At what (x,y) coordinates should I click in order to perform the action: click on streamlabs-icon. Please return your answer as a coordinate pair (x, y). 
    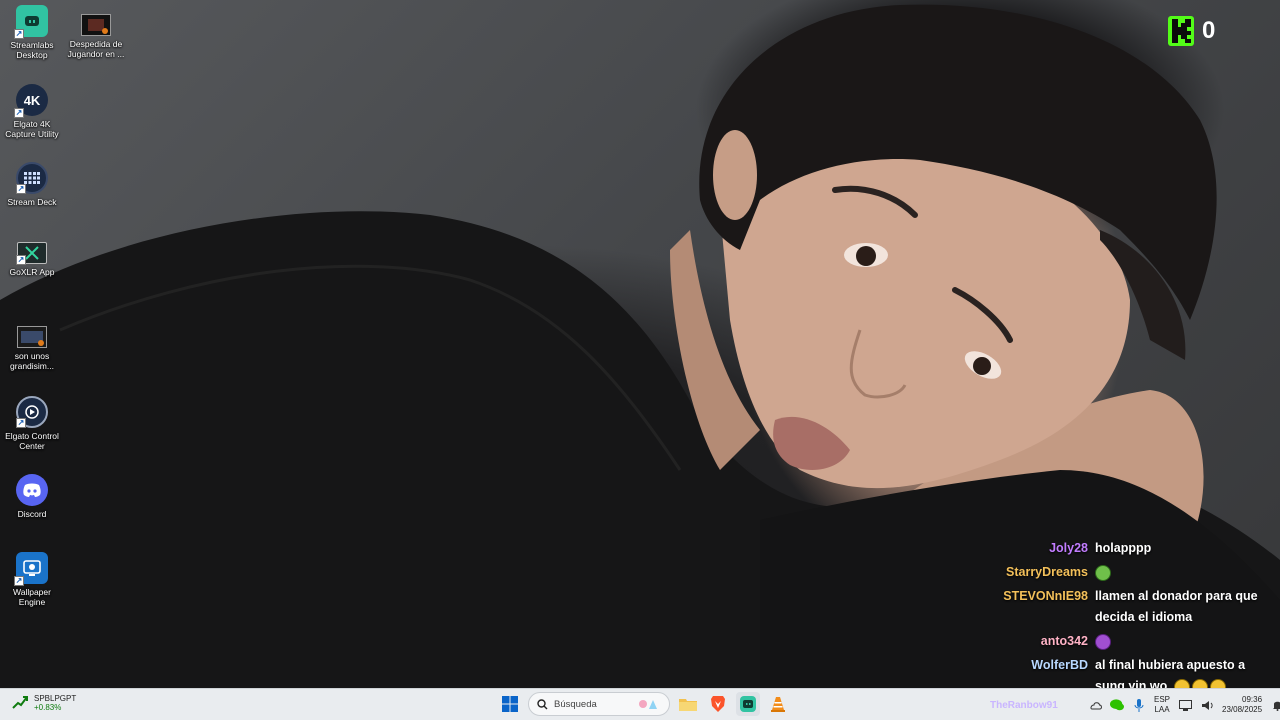
    Looking at the image, I should click on (748, 704).